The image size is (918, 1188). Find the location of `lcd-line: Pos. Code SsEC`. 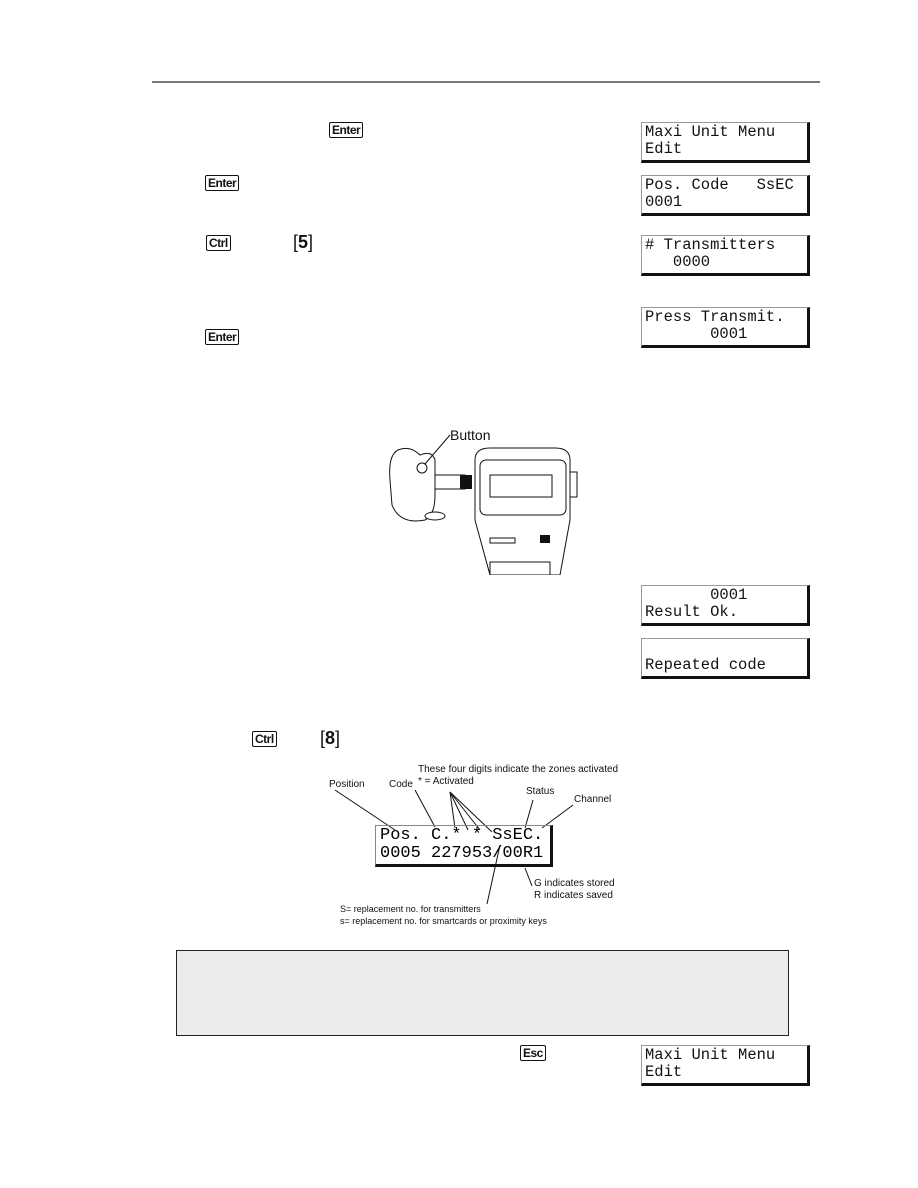

lcd-line: Pos. Code SsEC is located at coordinates (719, 185).